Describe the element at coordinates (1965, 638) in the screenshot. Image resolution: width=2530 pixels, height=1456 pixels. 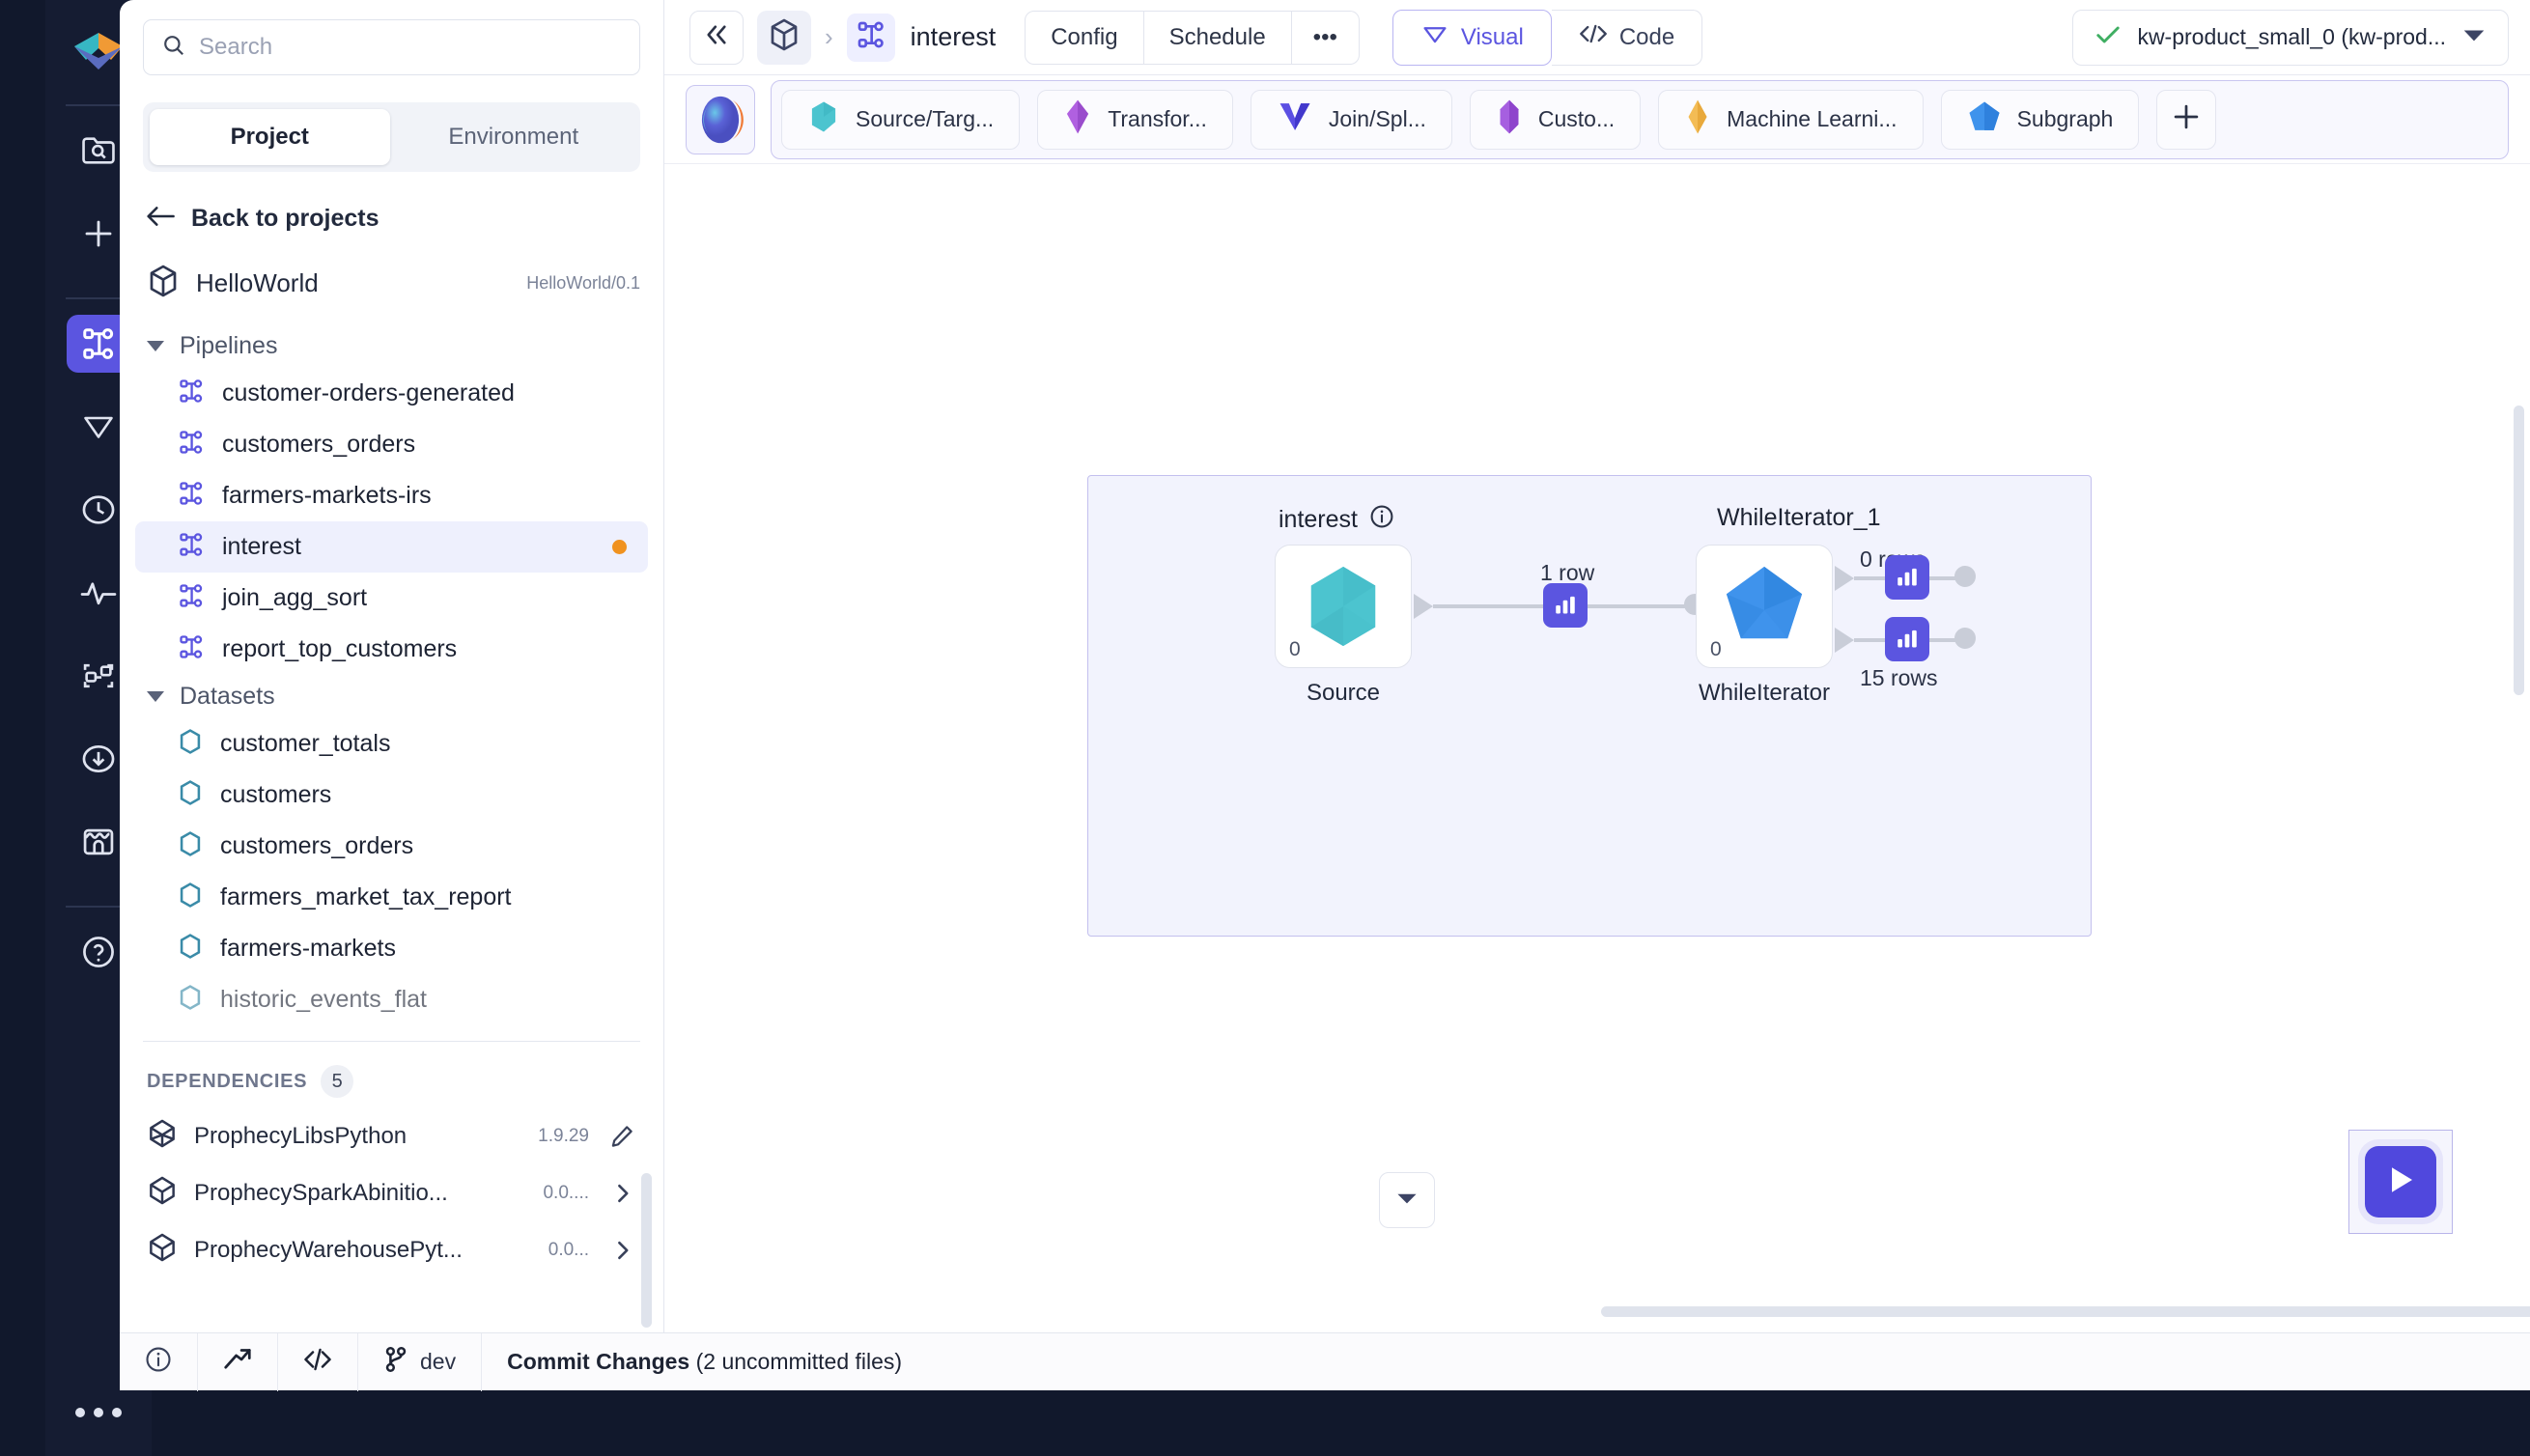
I see `output-port-bottom` at that location.